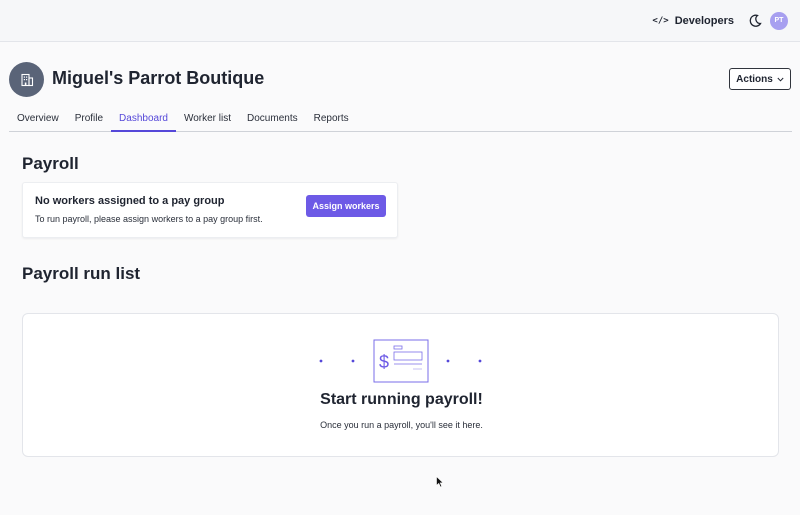 The height and width of the screenshot is (515, 800). Describe the element at coordinates (660, 20) in the screenshot. I see `code-icon: </>` at that location.